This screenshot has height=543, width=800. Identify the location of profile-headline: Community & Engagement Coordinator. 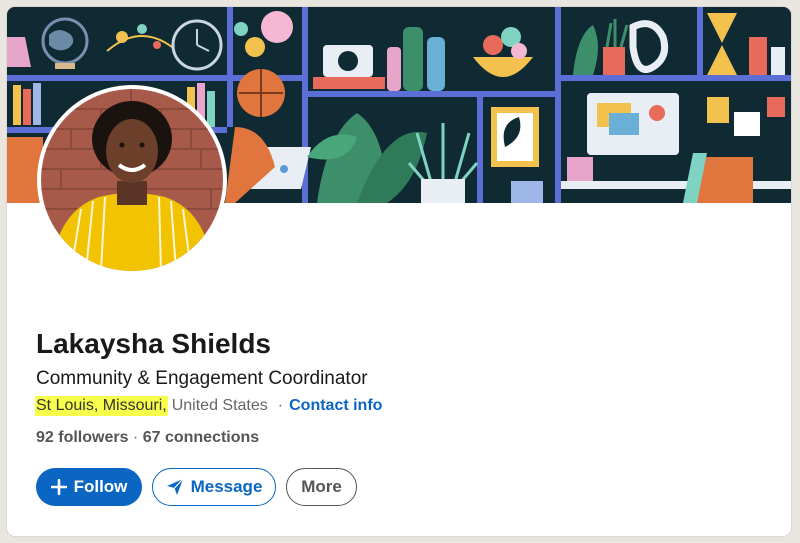
(202, 378).